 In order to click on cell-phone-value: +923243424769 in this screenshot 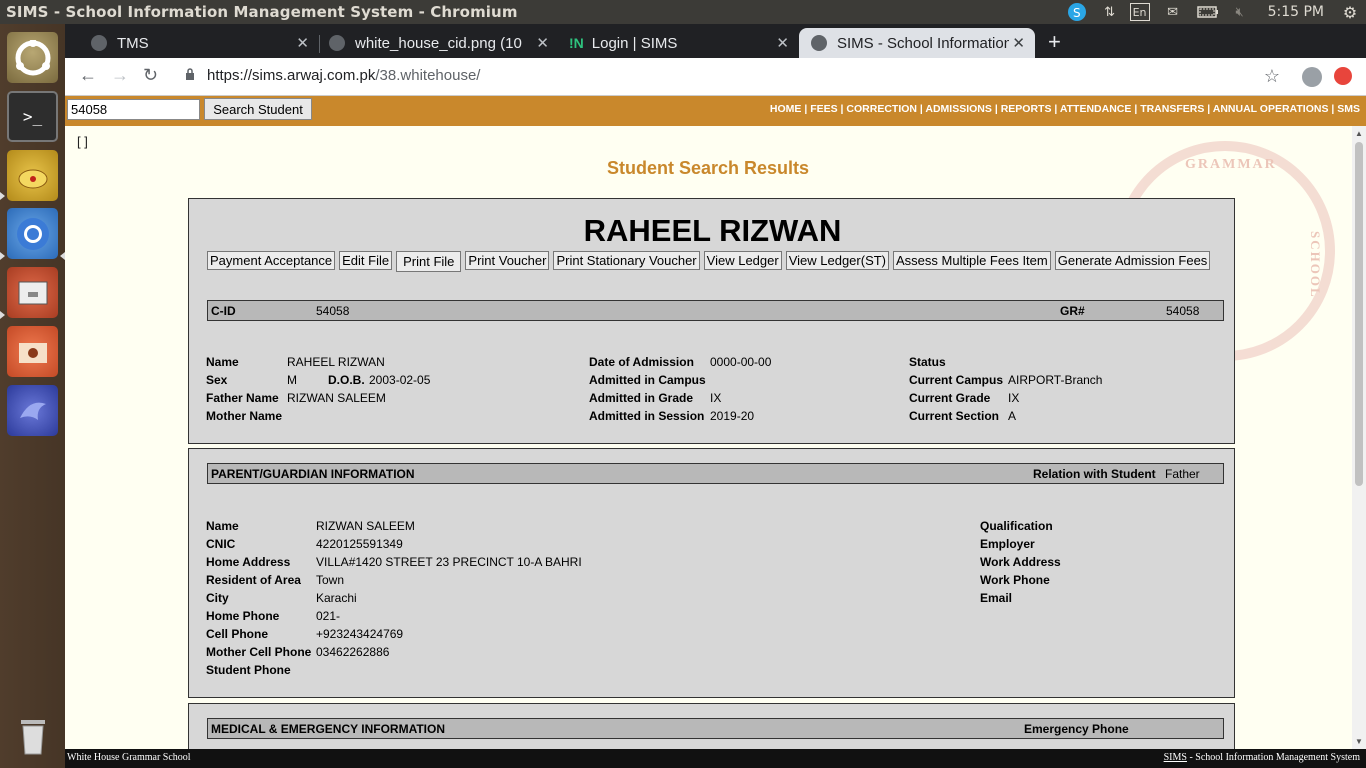, I will do `click(360, 634)`.